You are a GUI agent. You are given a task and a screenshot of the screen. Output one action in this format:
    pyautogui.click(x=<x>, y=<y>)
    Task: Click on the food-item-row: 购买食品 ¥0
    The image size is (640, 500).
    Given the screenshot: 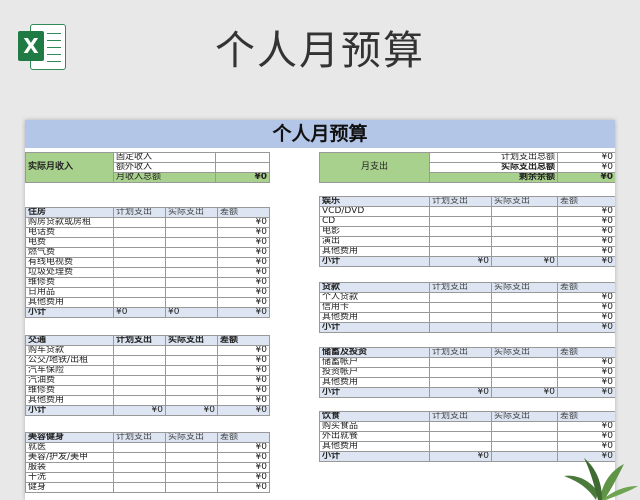 What is the action you would take?
    pyautogui.click(x=467, y=426)
    